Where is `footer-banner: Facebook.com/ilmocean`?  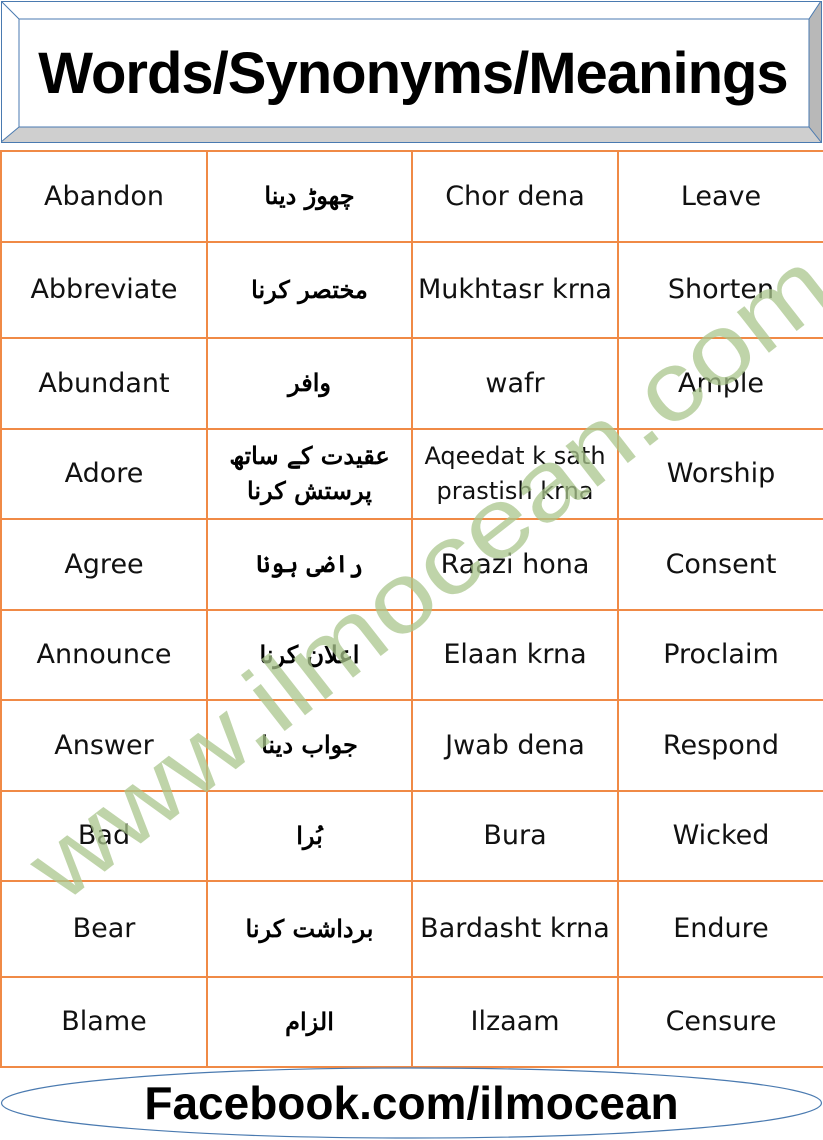
footer-banner: Facebook.com/ilmocean is located at coordinates (411, 1103).